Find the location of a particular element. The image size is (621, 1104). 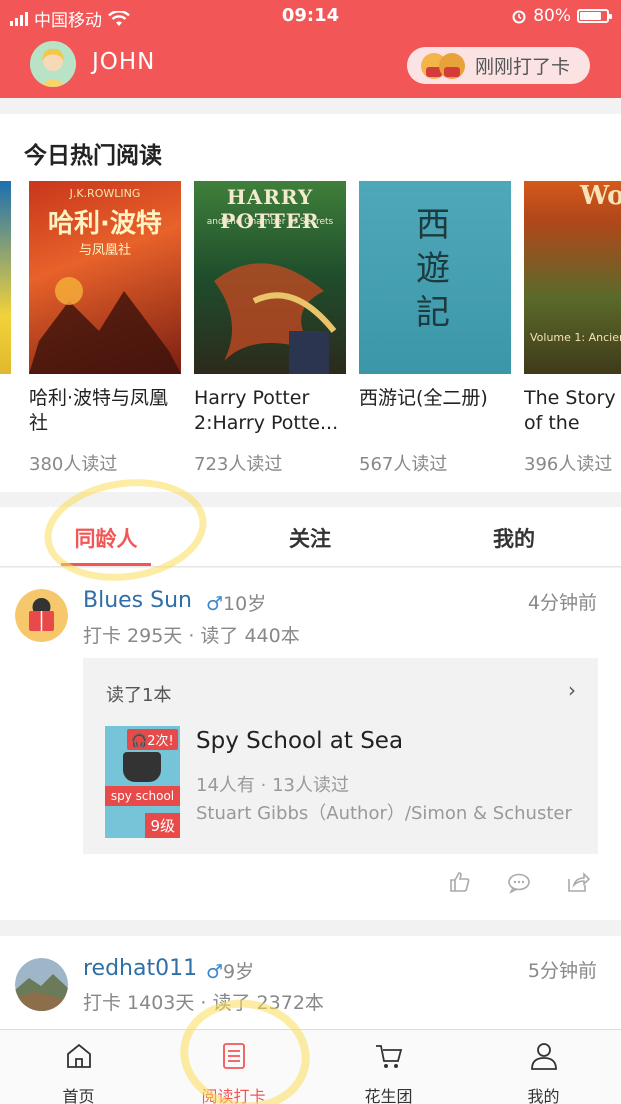

nav-peanut-group: 花生团 is located at coordinates (388, 1067).